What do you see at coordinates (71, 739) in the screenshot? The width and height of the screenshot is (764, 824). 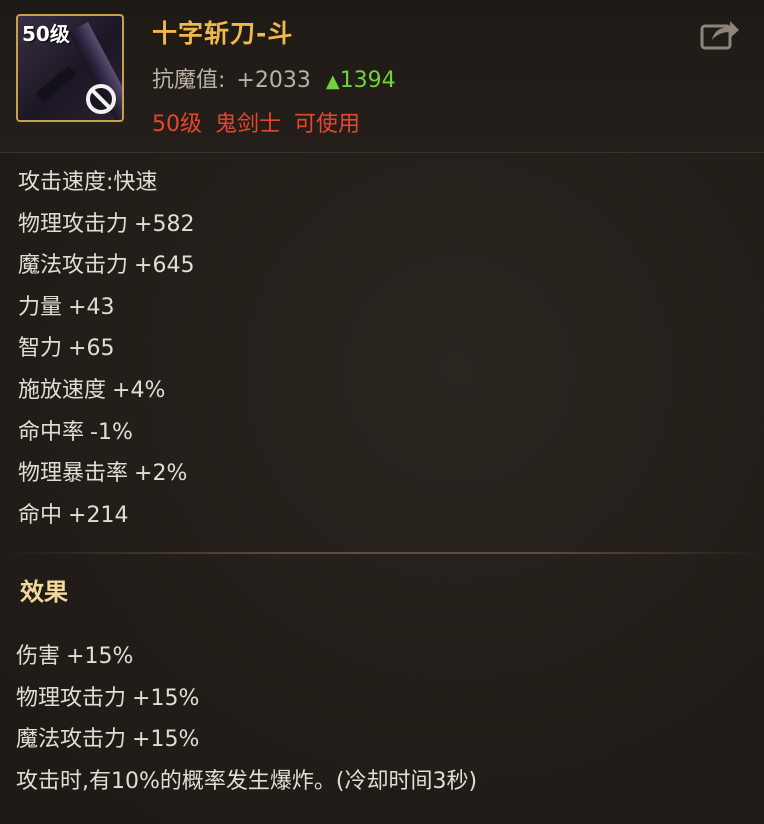 I see `effect-label: 魔法攻击力` at bounding box center [71, 739].